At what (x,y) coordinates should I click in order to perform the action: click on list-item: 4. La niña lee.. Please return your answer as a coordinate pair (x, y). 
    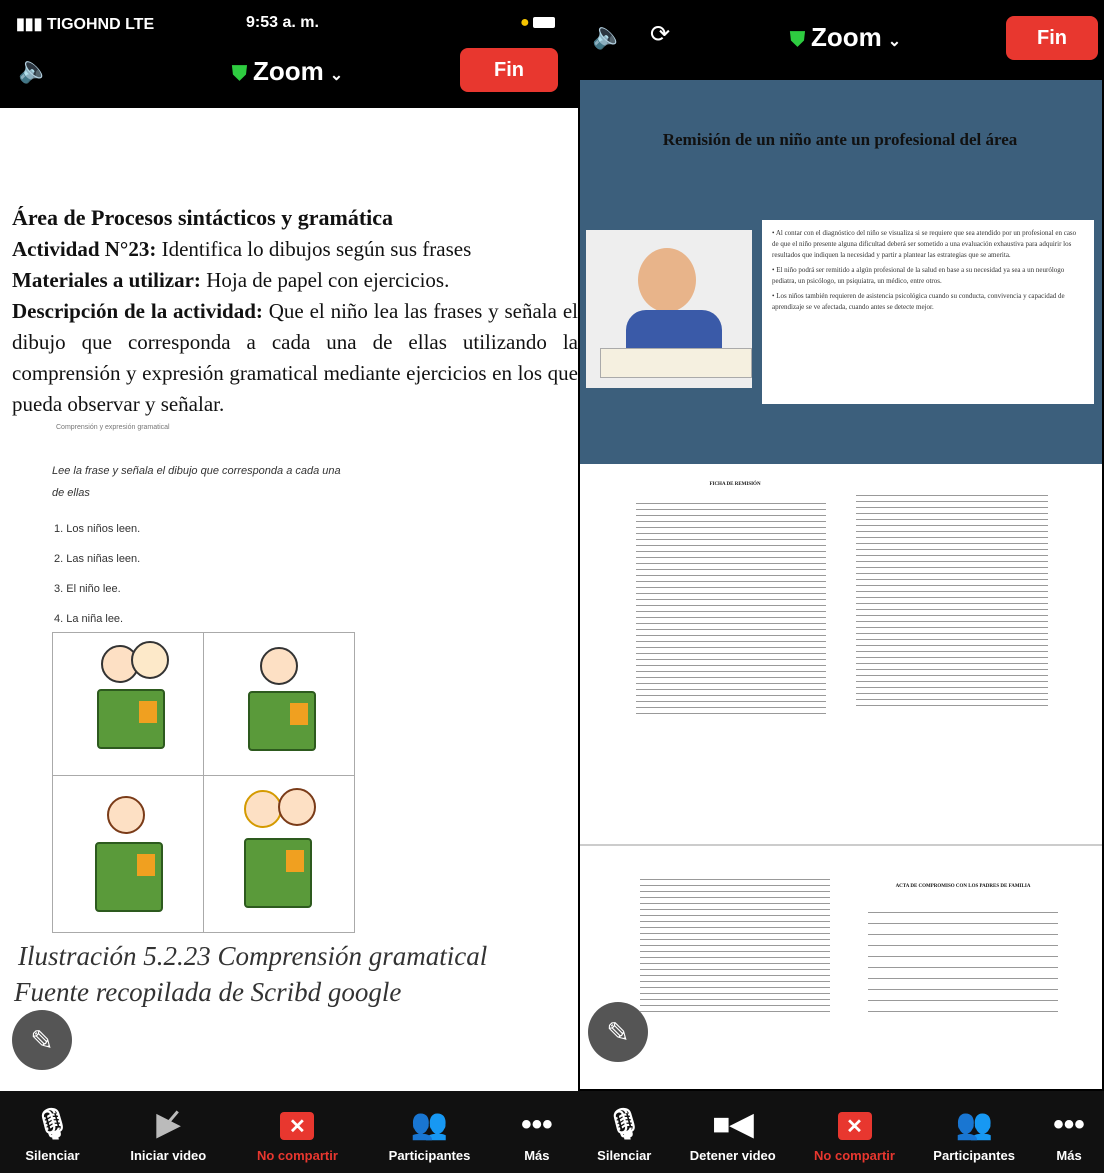
    Looking at the image, I should click on (89, 619).